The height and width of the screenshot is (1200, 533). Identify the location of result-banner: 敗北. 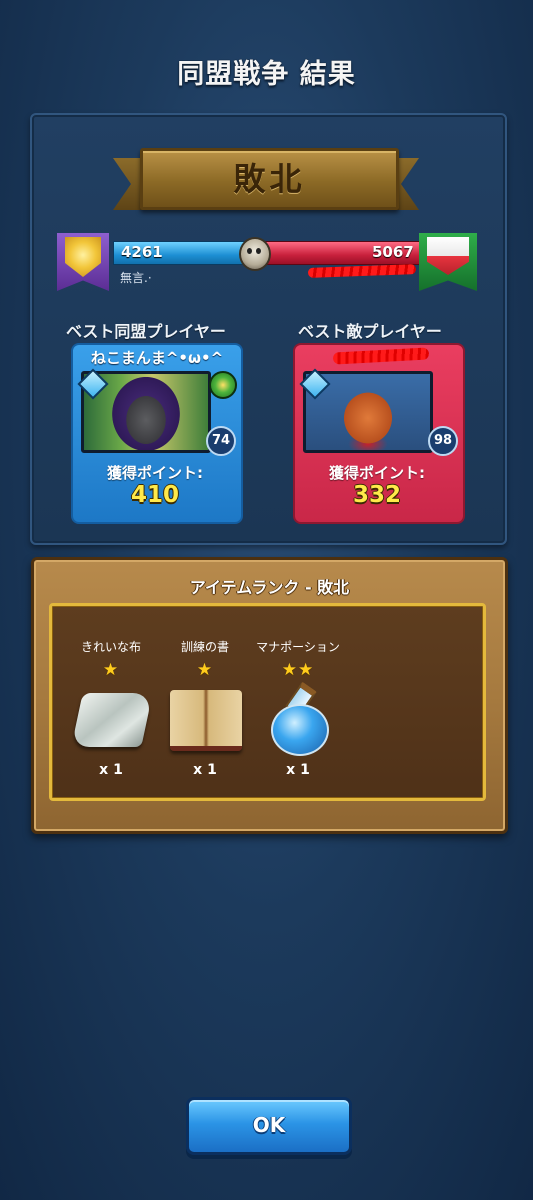
(269, 179).